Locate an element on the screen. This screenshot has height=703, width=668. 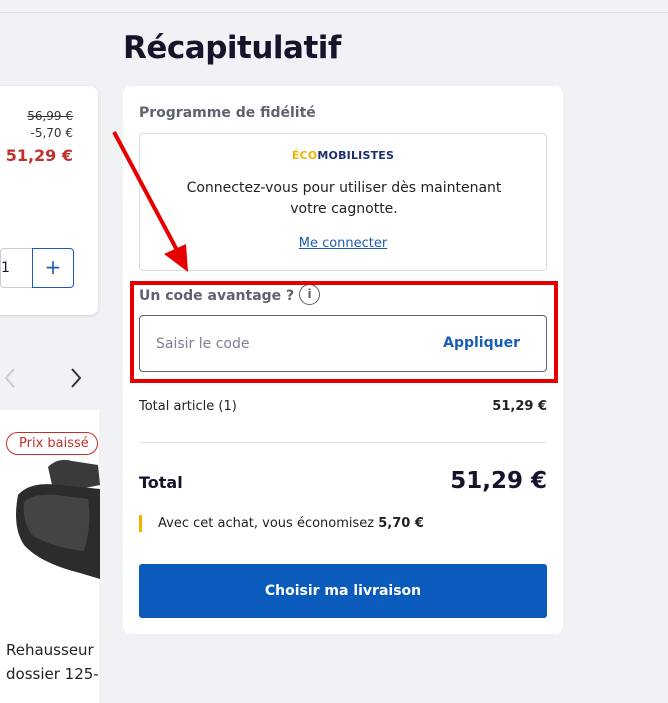
recommended-product-name: Rehausseur dossier 125- is located at coordinates (53, 662).